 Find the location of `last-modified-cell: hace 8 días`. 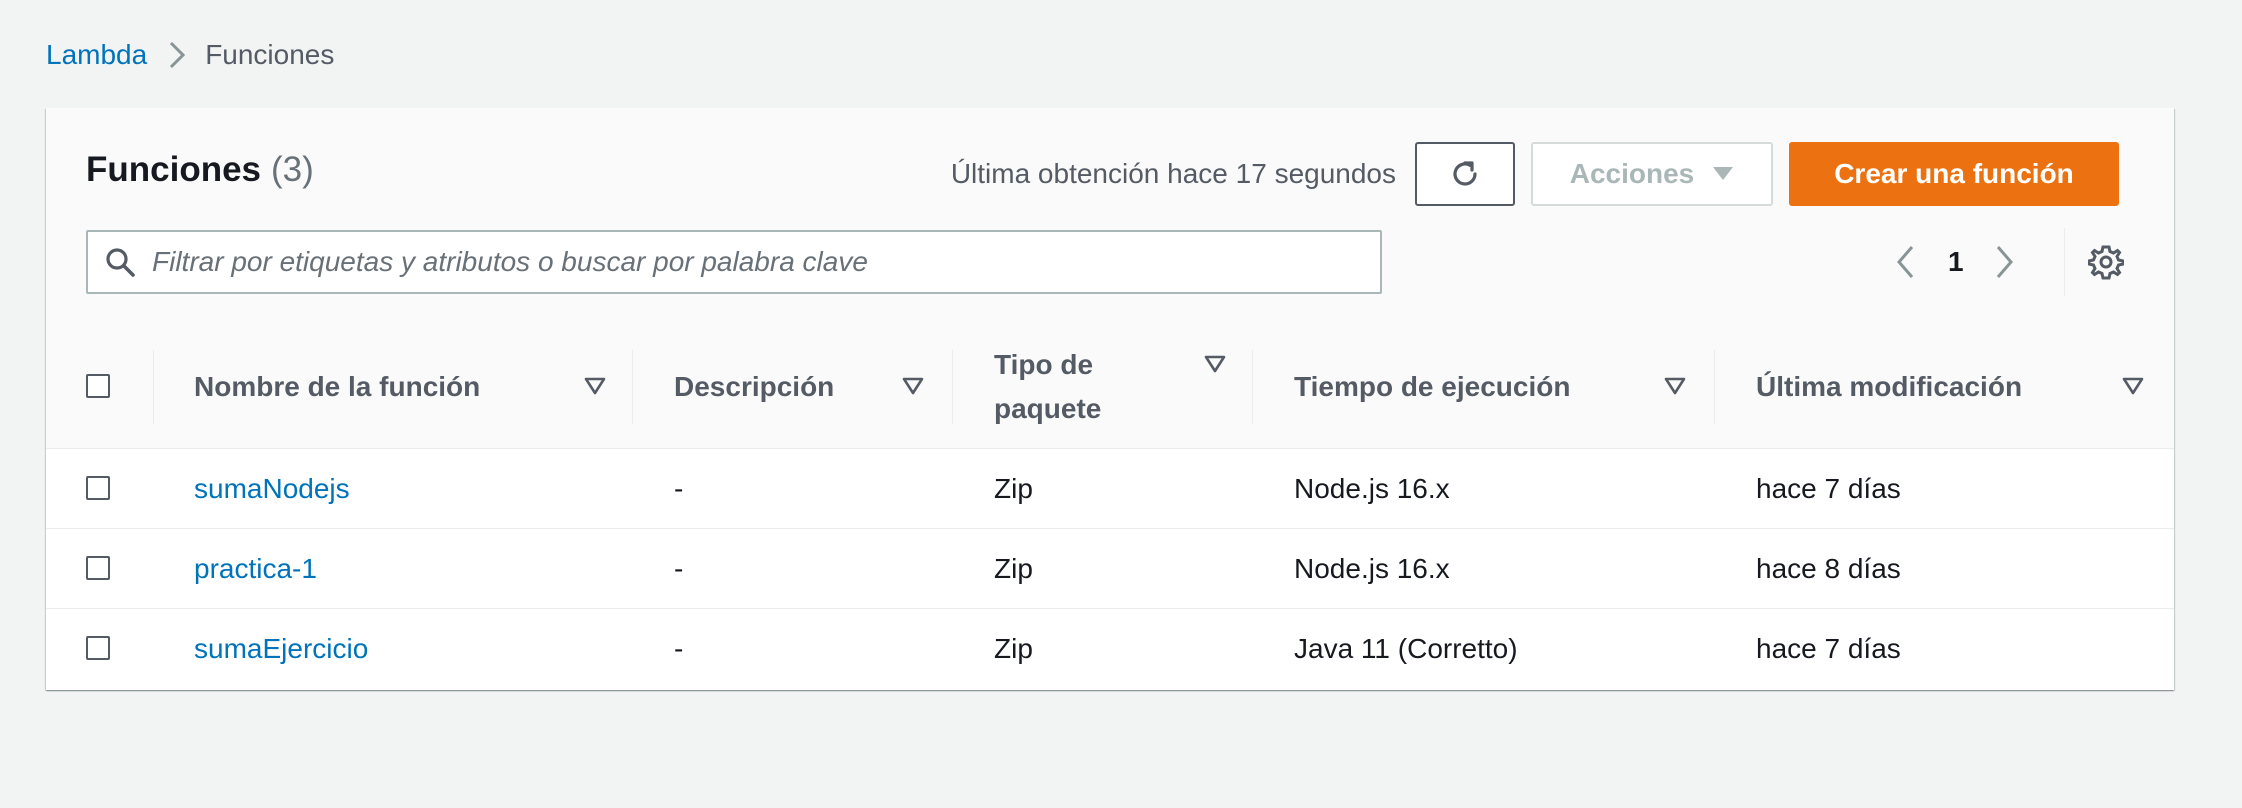

last-modified-cell: hace 8 días is located at coordinates (1828, 568).